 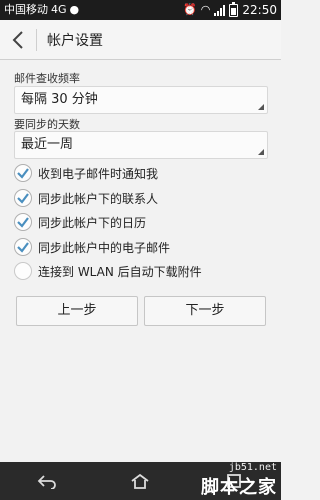 I want to click on nav-back-icon, so click(x=46, y=482).